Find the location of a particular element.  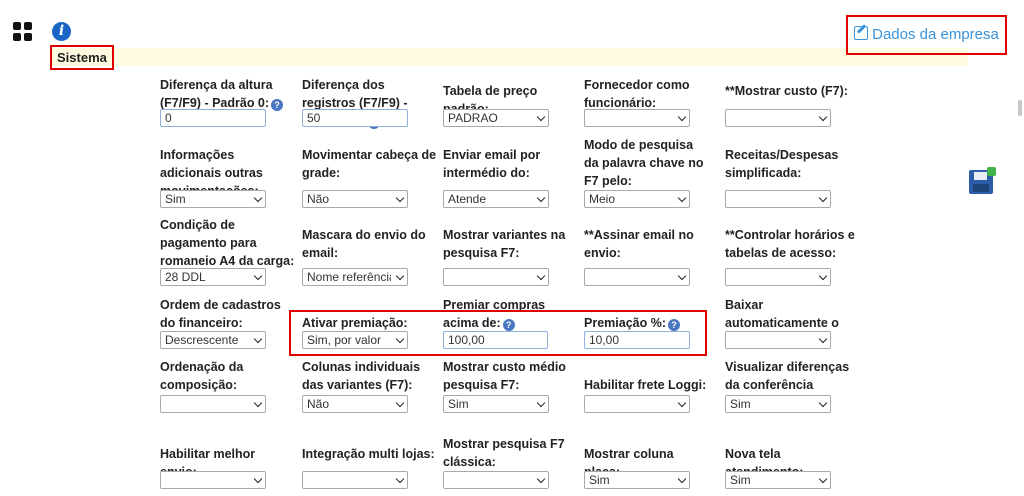

mostrar-custo-medio-label: Mostrar custo médio pesquisa F7: is located at coordinates (510, 376).